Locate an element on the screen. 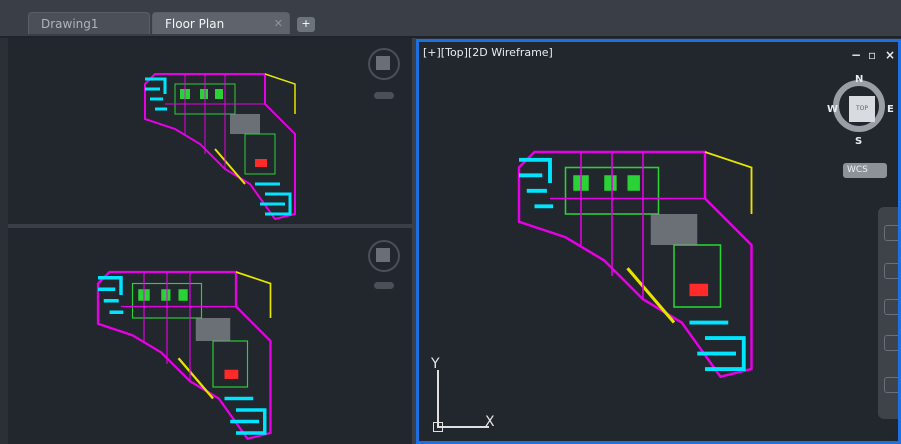  ucs-y-axis is located at coordinates (438, 399).